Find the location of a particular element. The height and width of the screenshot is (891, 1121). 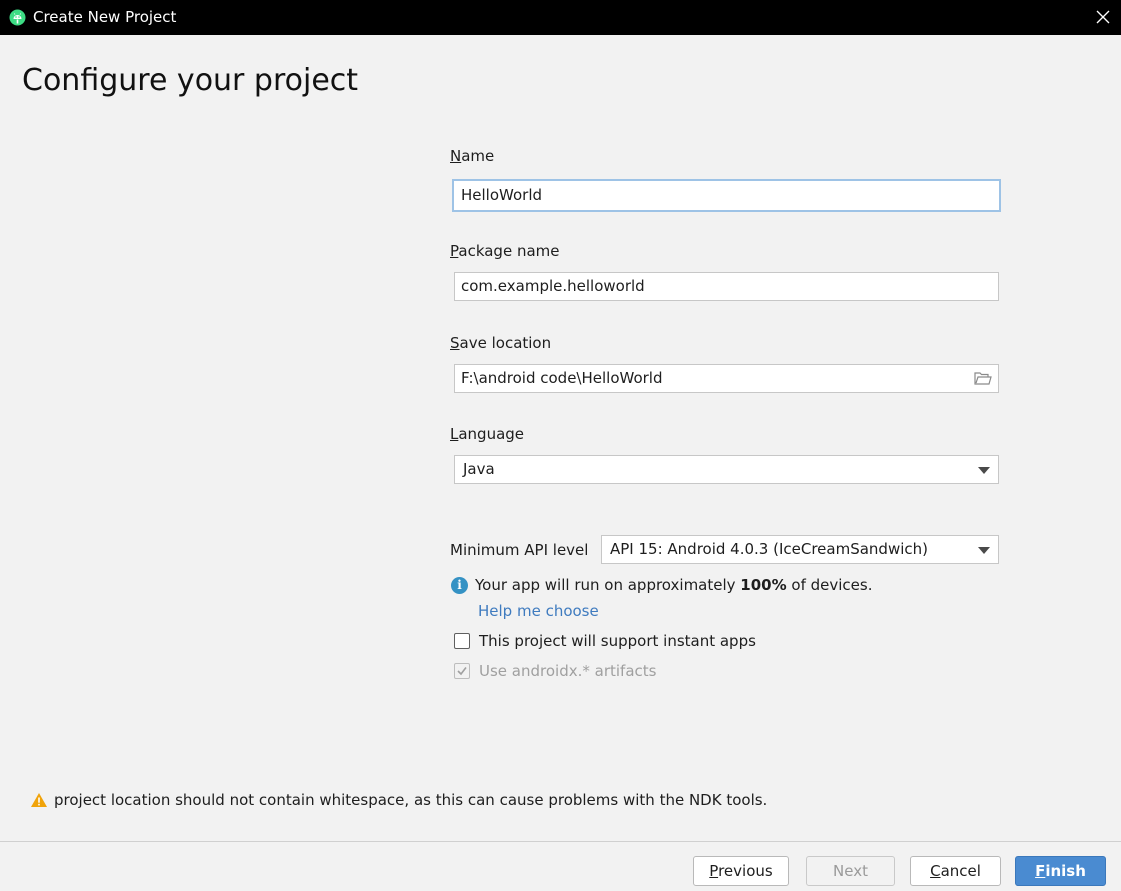

footer-divider is located at coordinates (560, 841).